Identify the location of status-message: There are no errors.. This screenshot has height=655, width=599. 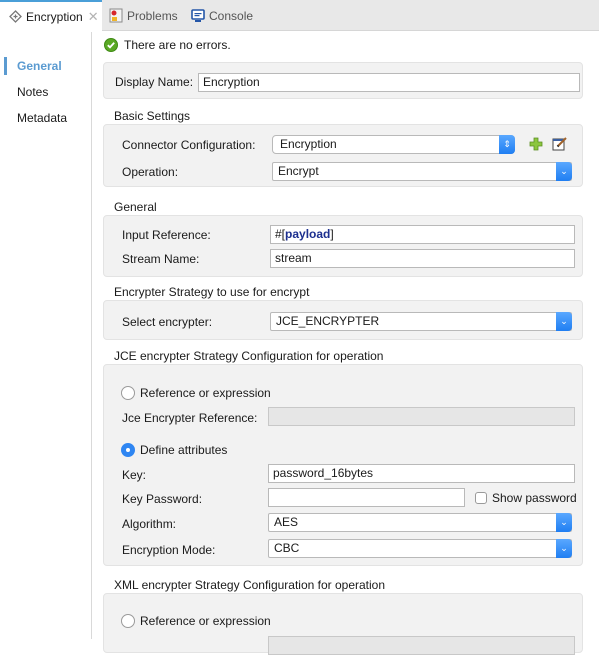
(167, 45).